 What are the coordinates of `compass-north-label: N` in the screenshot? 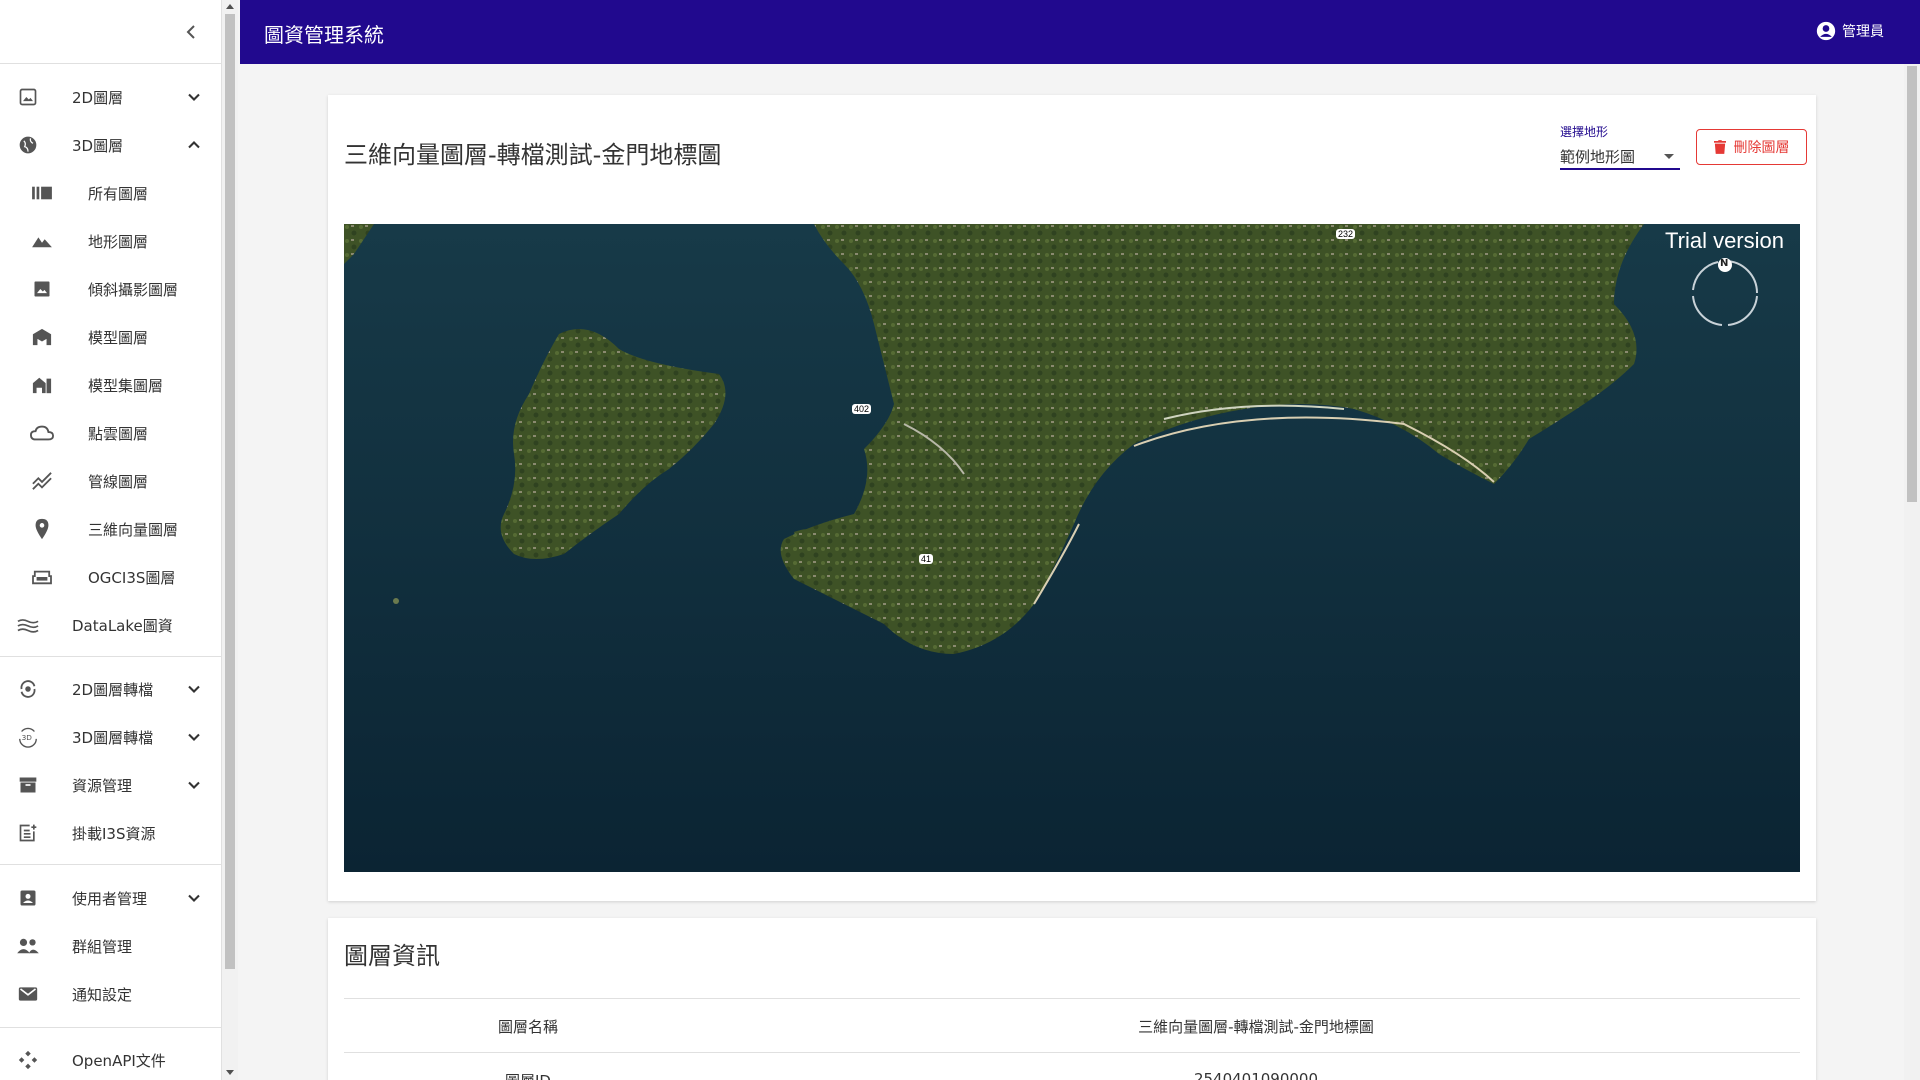 It's located at (1724, 263).